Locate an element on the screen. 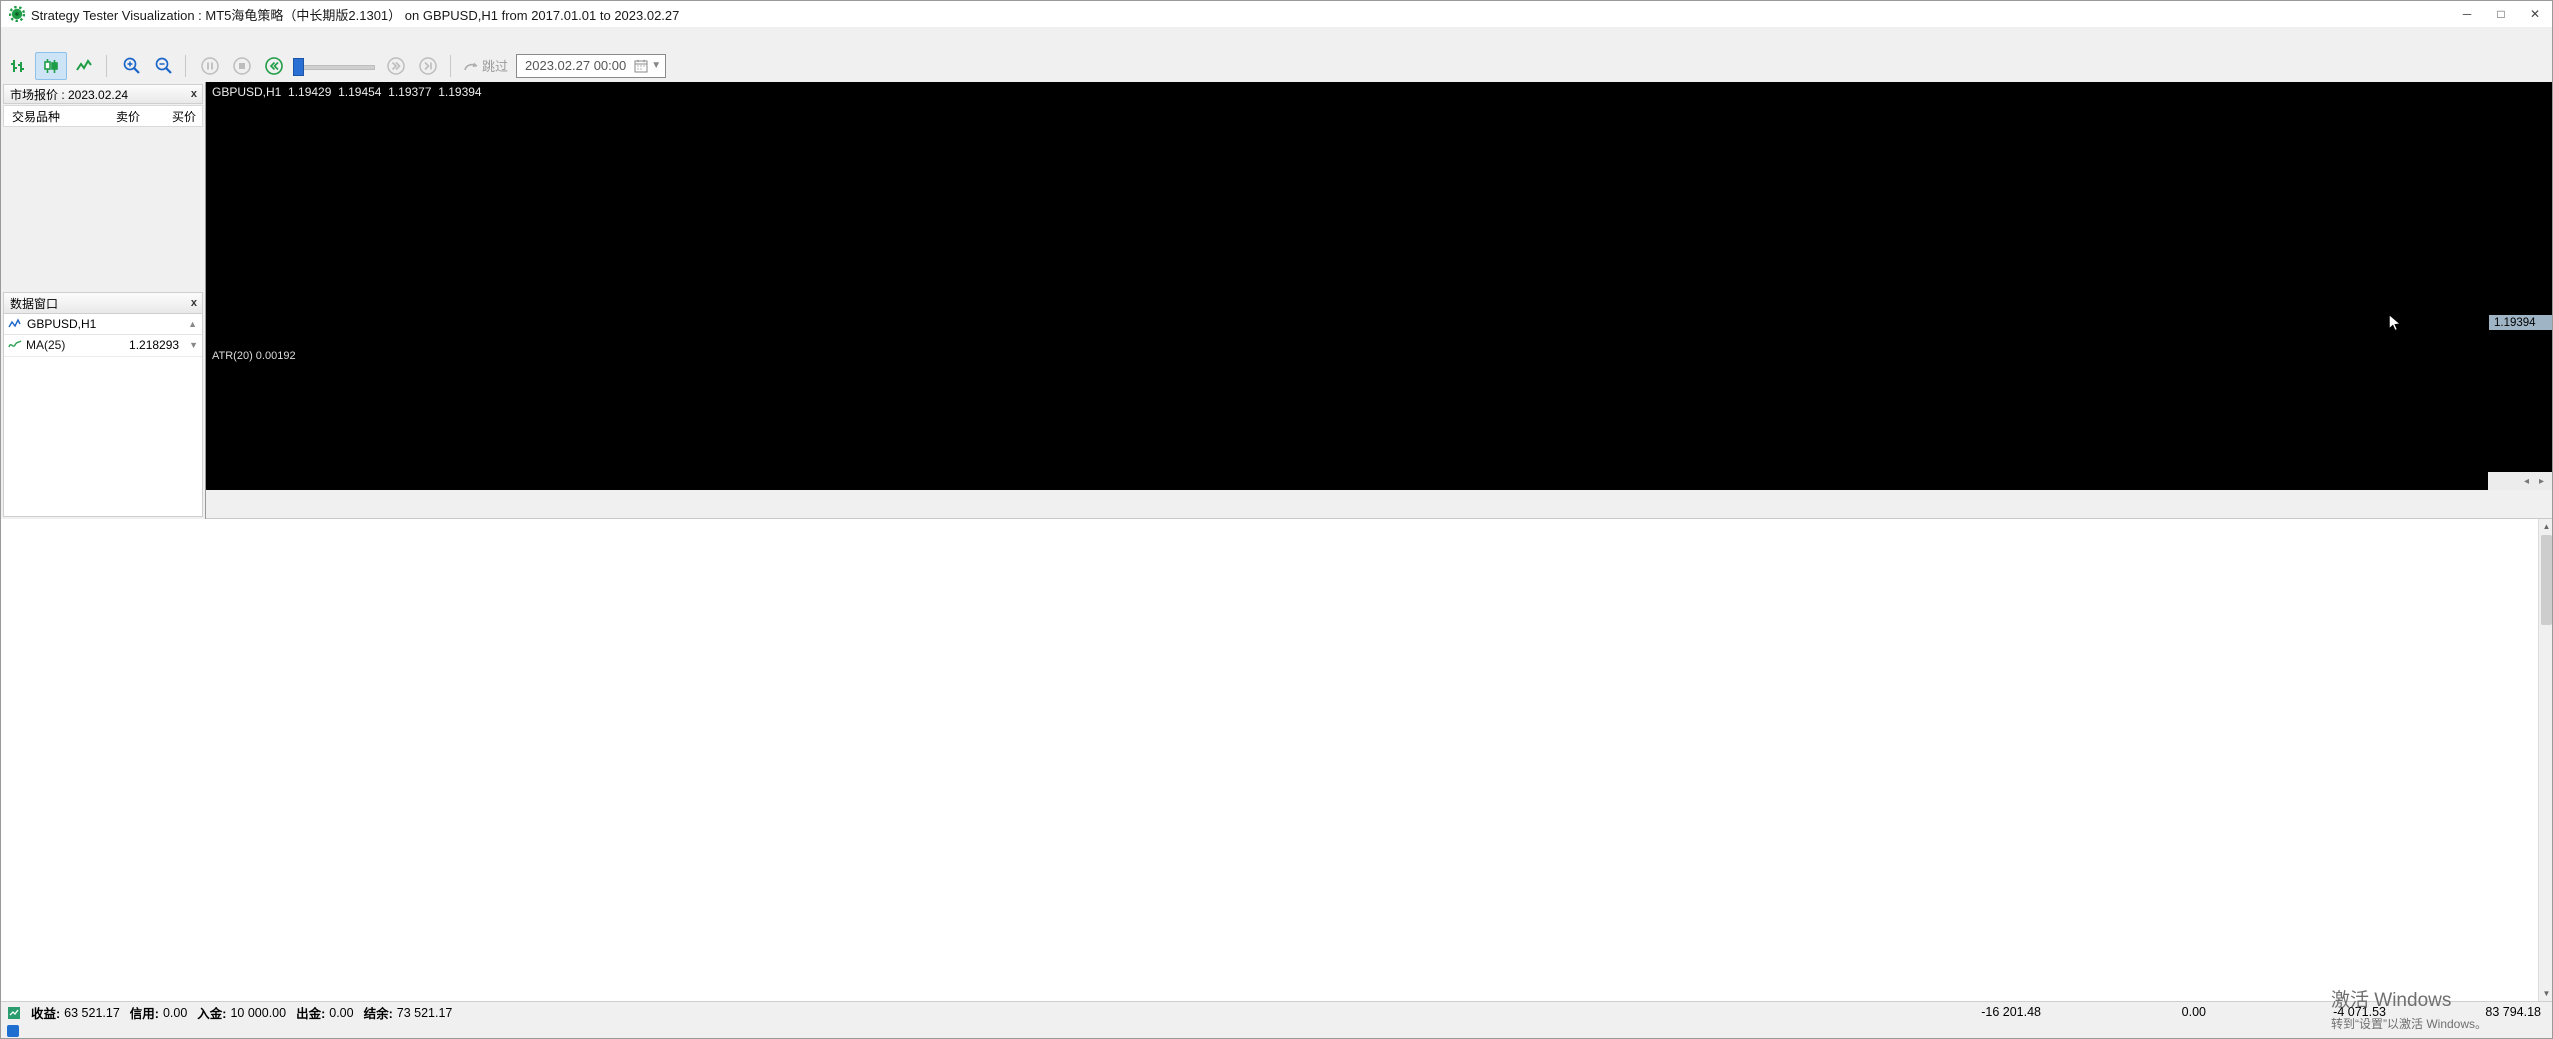  balance-label: 结余: is located at coordinates (378, 1014).